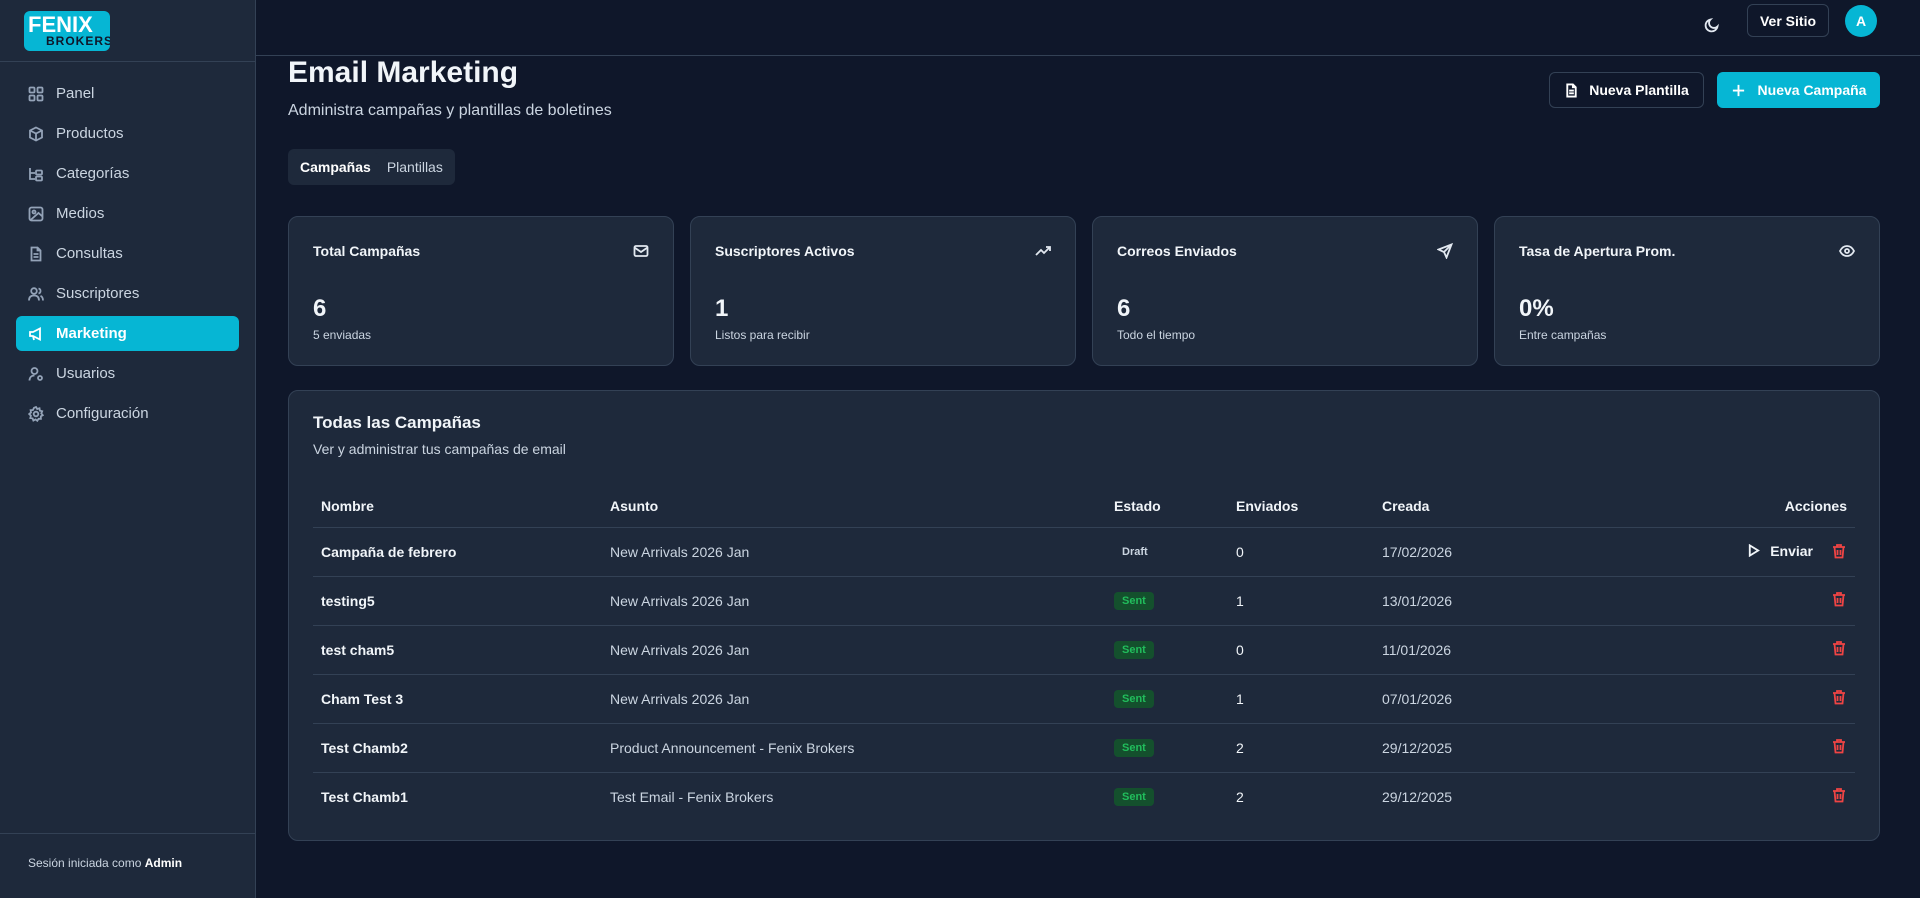 Image resolution: width=1920 pixels, height=898 pixels. Describe the element at coordinates (320, 308) in the screenshot. I see `stat-value: 6` at that location.